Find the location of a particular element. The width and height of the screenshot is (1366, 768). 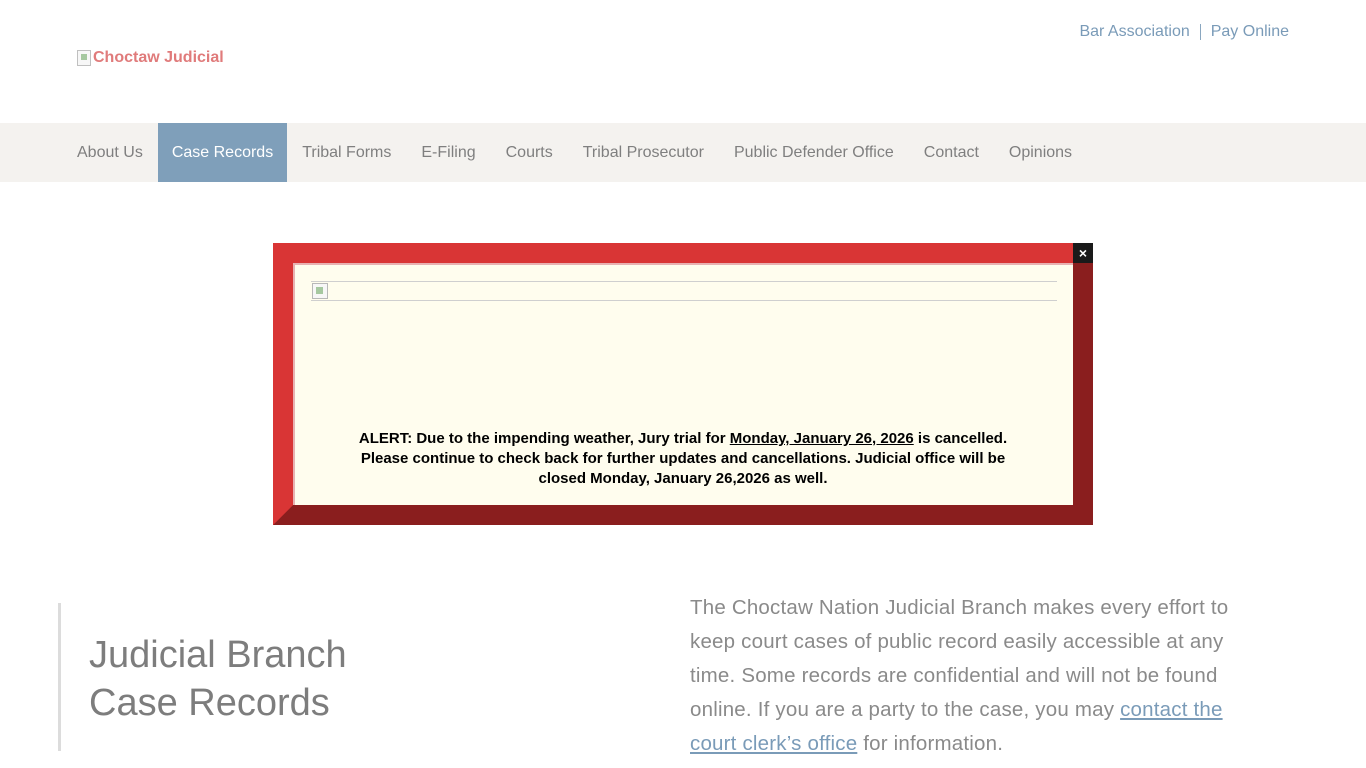

intro-text-end: for information. is located at coordinates (930, 743).